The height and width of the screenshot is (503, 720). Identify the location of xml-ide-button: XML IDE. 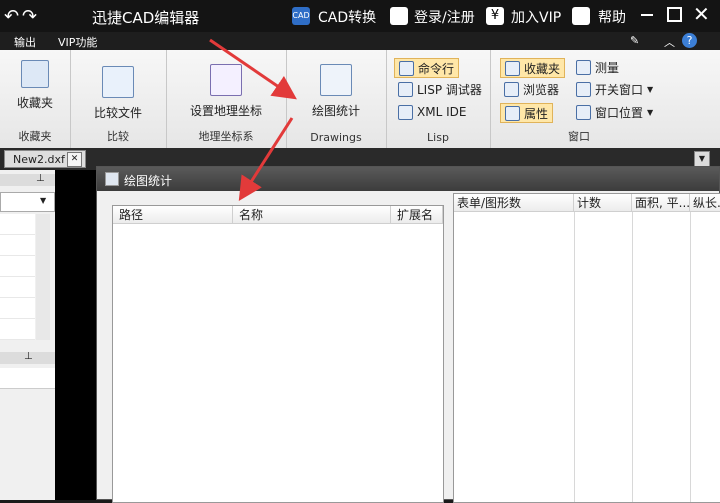
(432, 112).